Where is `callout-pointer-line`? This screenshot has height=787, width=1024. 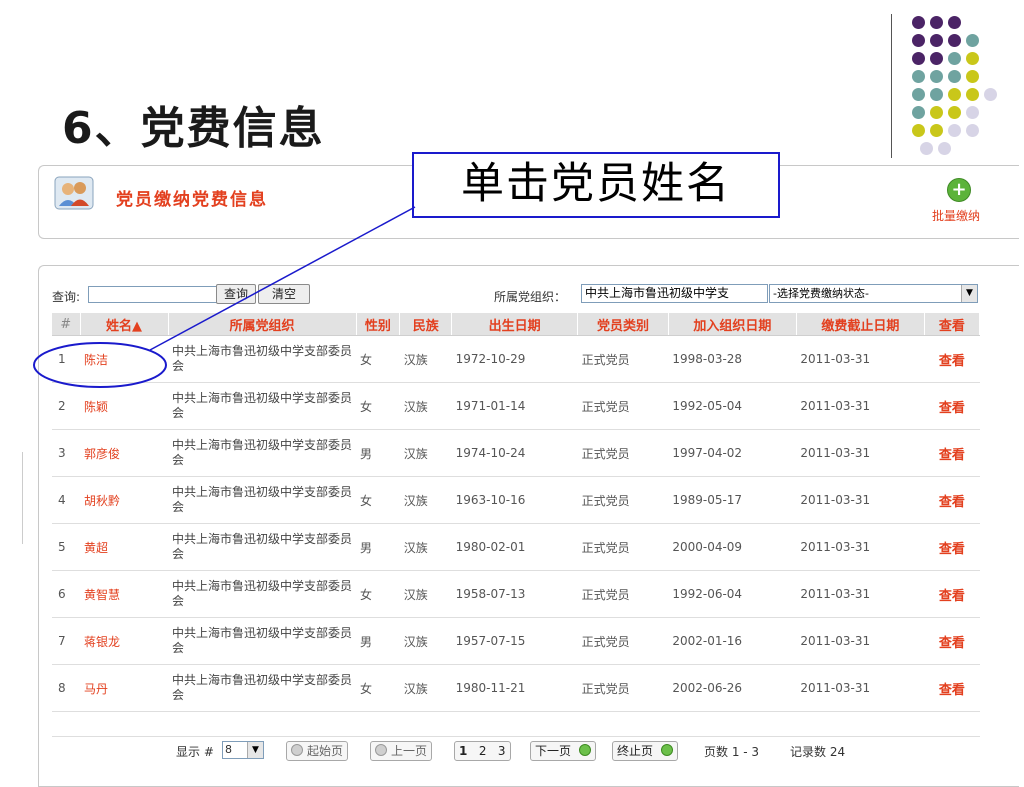
callout-pointer-line is located at coordinates (282, 278).